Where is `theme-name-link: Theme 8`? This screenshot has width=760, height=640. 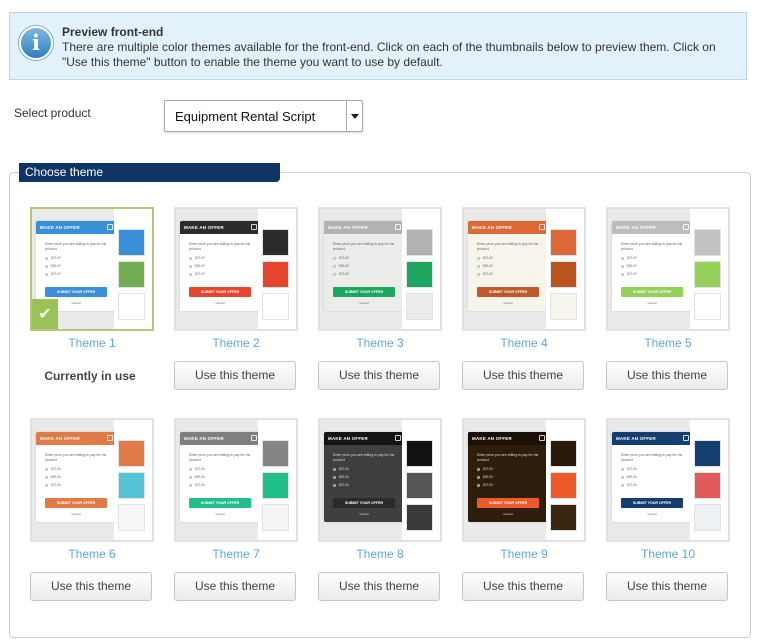
theme-name-link: Theme 8 is located at coordinates (380, 554).